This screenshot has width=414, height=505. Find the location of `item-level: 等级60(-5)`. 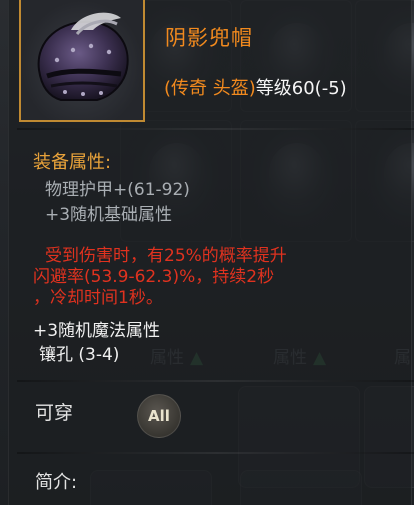

item-level: 等级60(-5) is located at coordinates (301, 88).